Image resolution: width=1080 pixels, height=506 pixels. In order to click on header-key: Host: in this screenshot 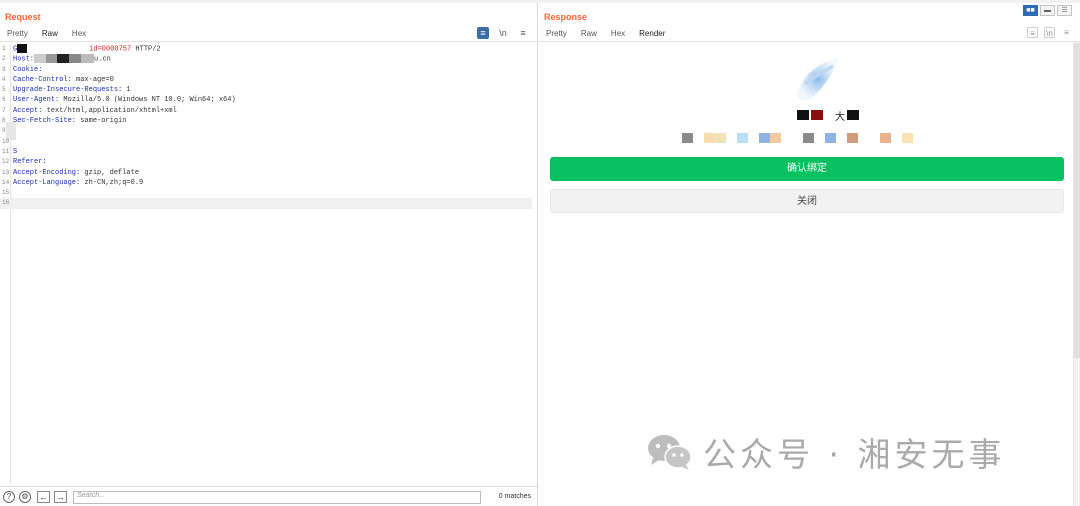, I will do `click(24, 59)`.